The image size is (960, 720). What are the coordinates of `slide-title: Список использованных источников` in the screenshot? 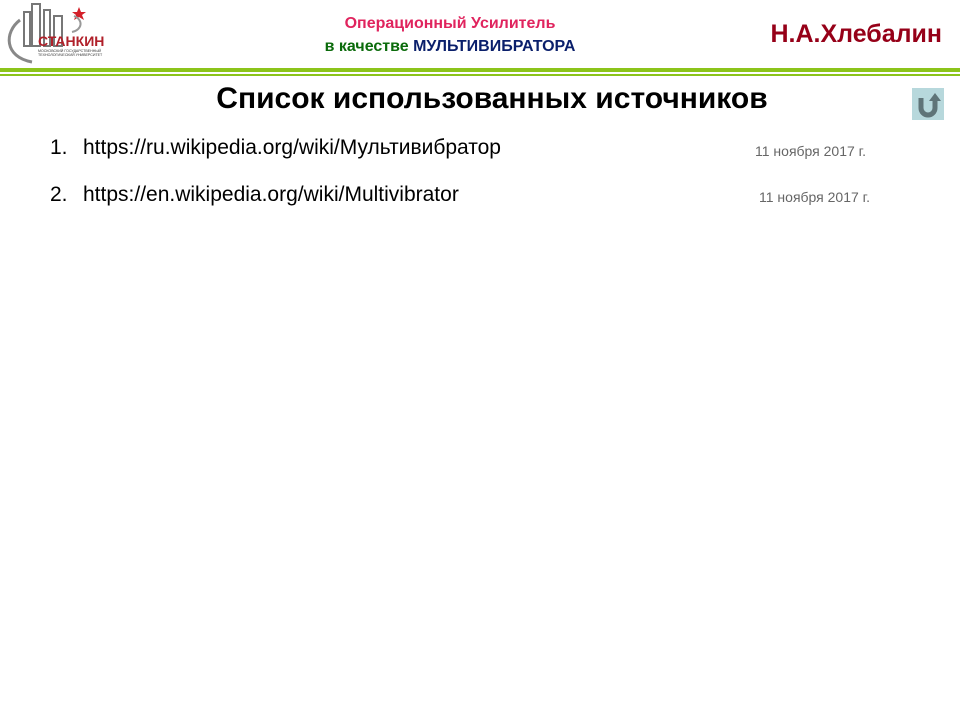 It's located at (492, 98).